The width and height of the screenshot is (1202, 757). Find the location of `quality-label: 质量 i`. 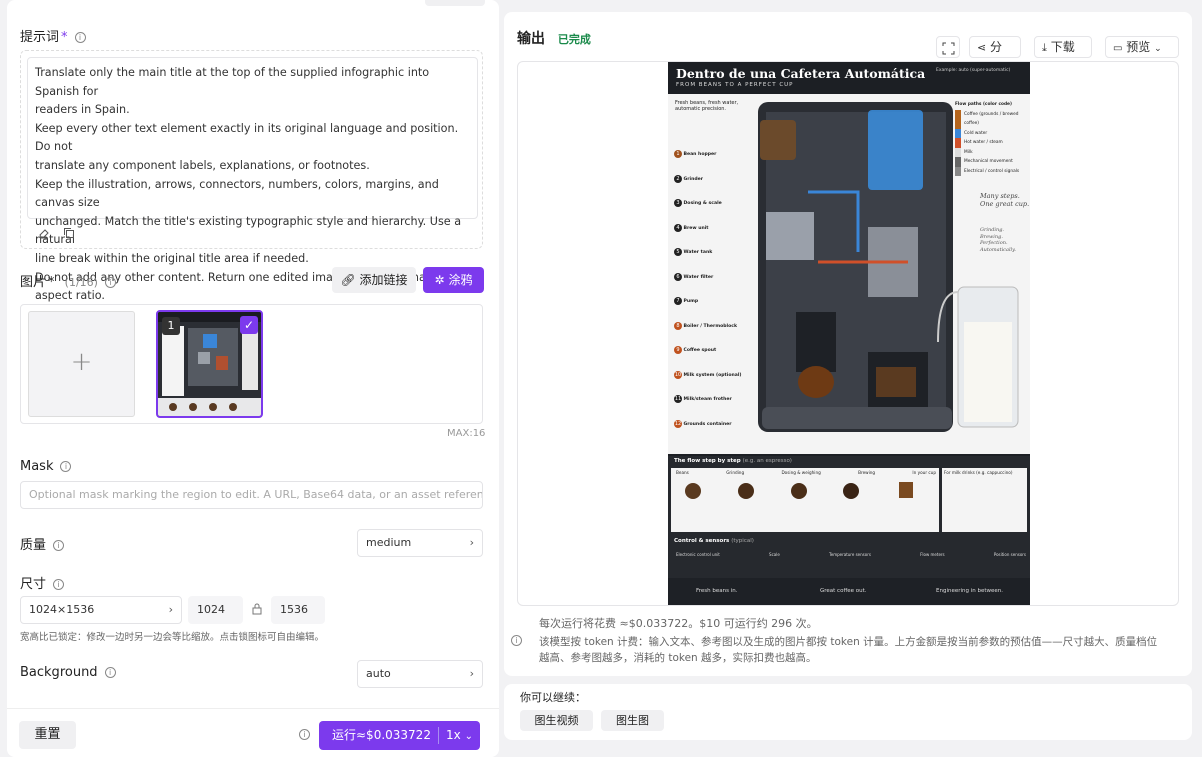

quality-label: 质量 i is located at coordinates (42, 543).